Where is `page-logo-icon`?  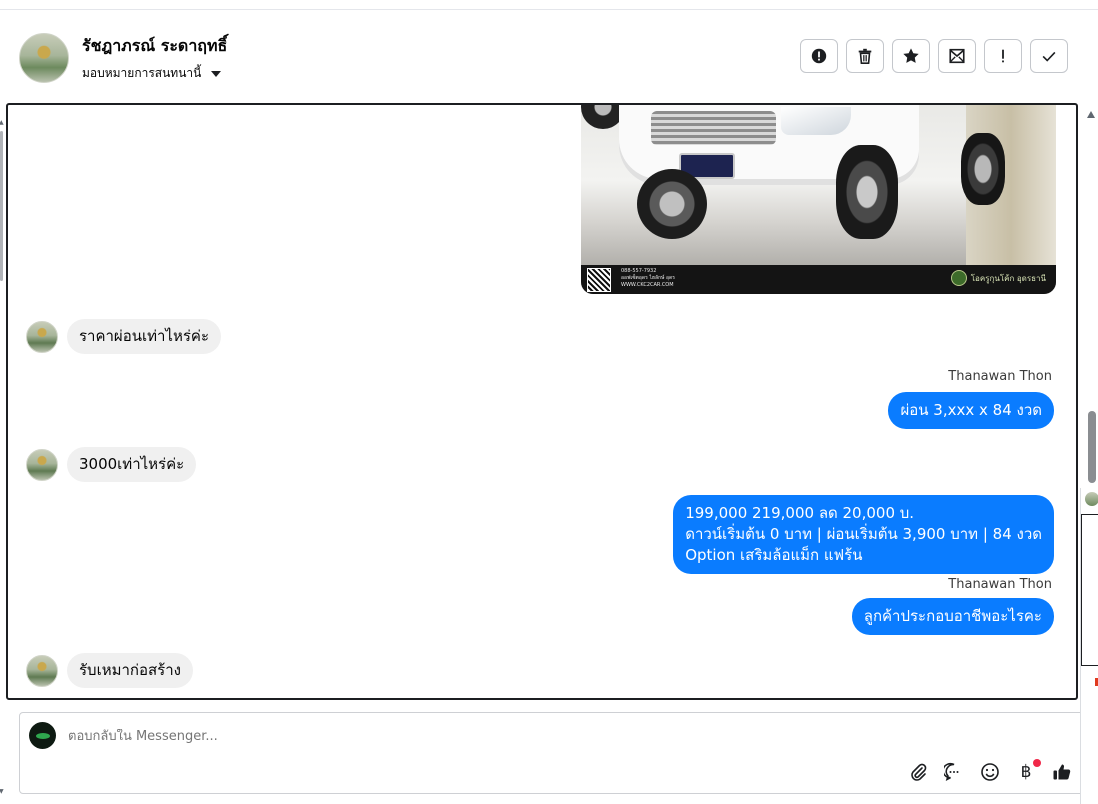 page-logo-icon is located at coordinates (42, 735).